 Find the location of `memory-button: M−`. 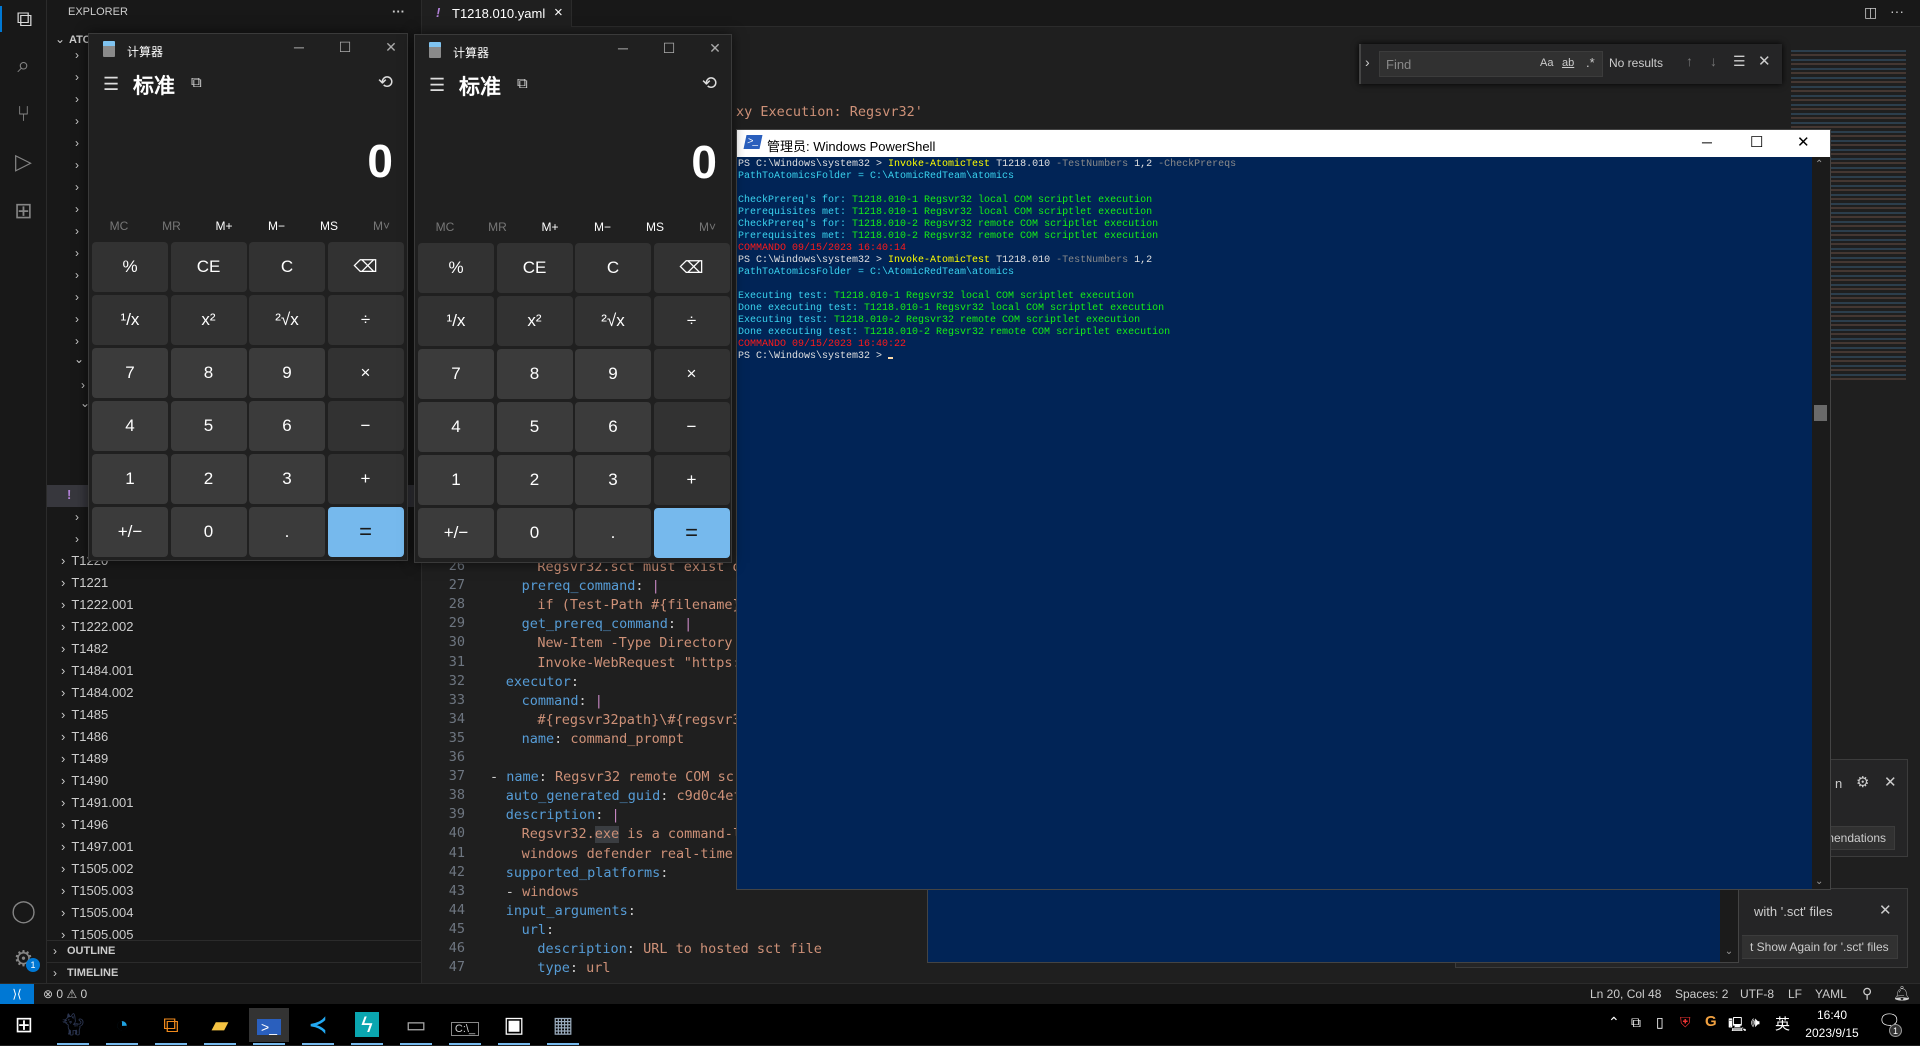

memory-button: M− is located at coordinates (603, 227).